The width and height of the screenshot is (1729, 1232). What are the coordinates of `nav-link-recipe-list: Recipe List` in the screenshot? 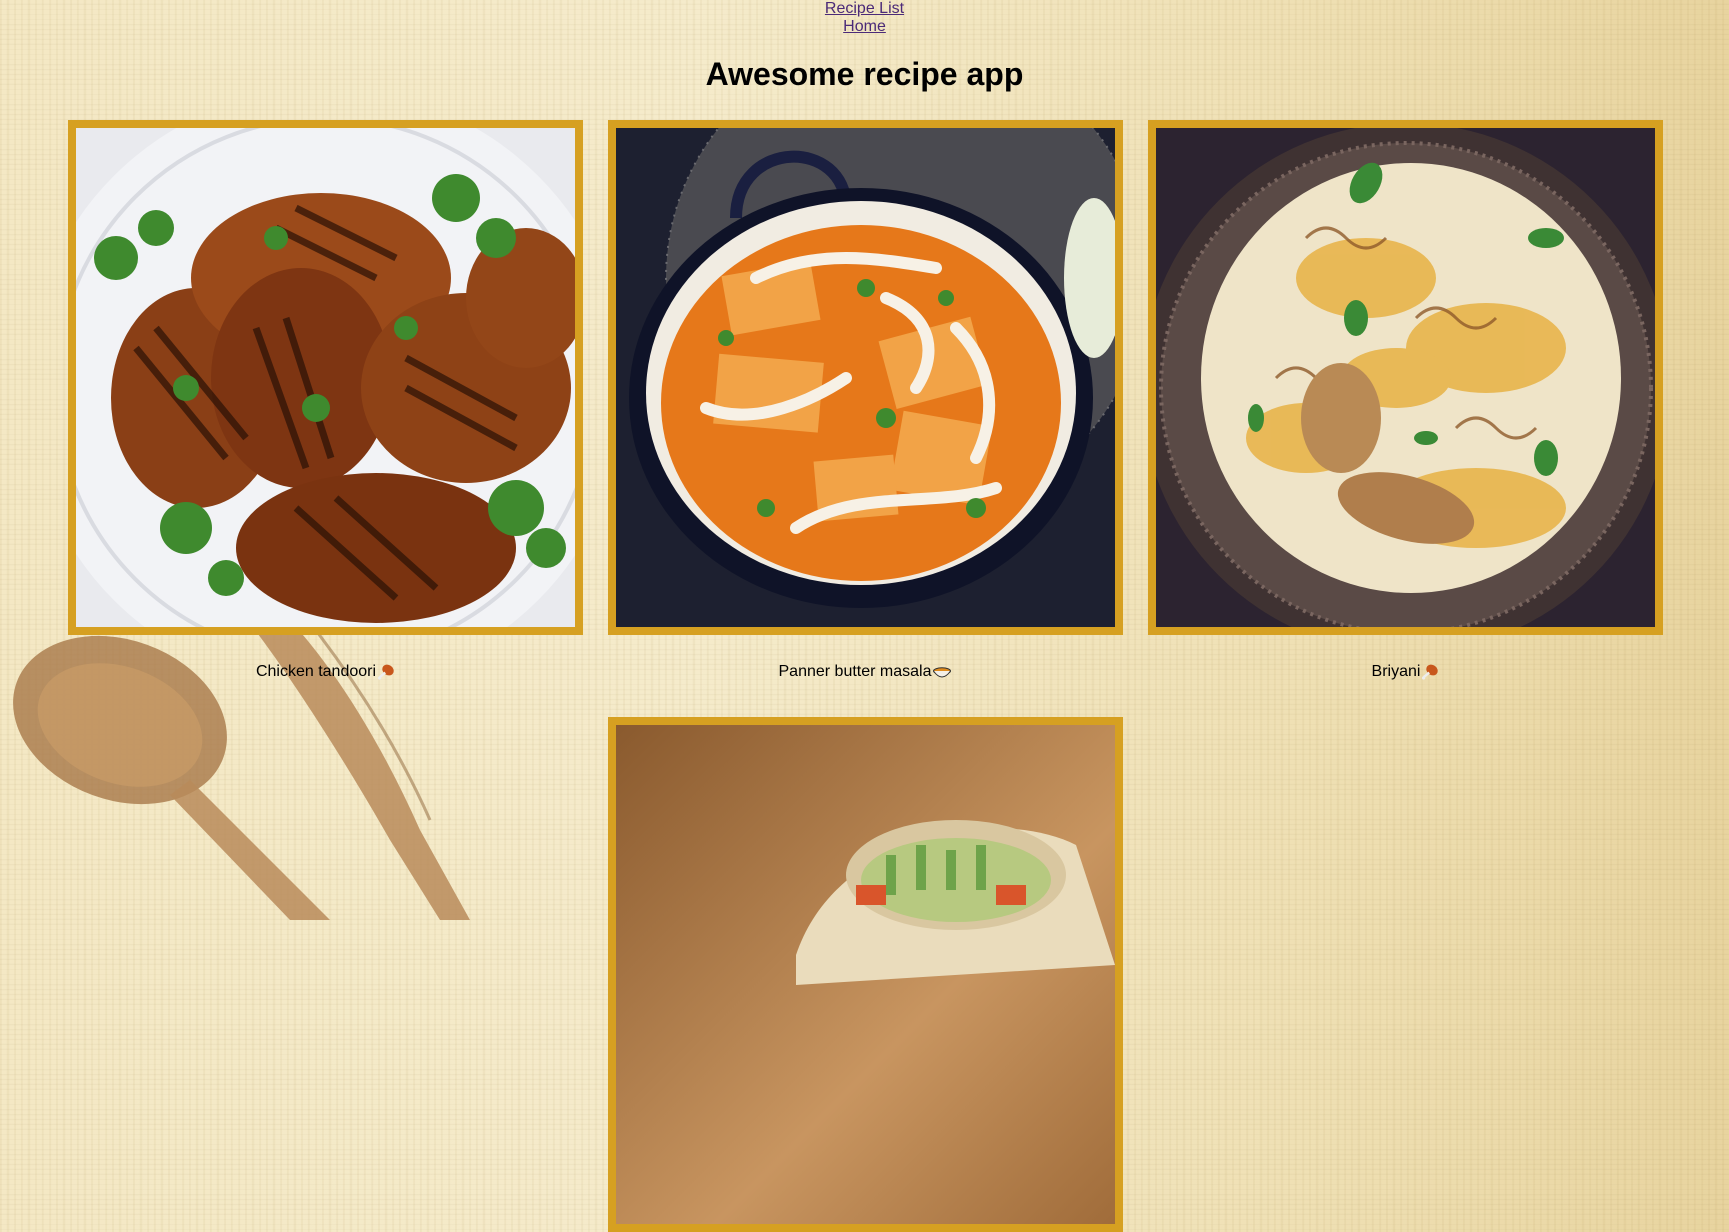 It's located at (864, 9).